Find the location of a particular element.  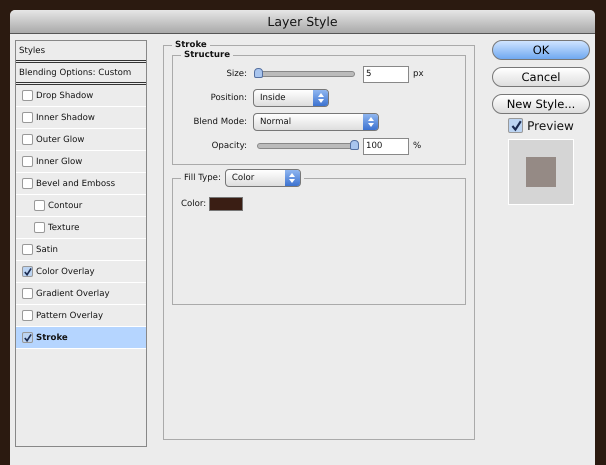

effect-label: Inner Shadow is located at coordinates (65, 117).